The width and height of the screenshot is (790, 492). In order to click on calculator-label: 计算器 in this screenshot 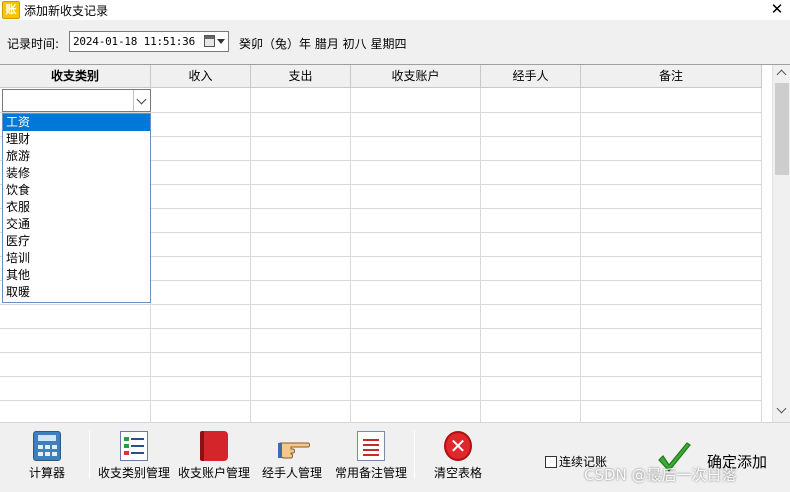, I will do `click(46, 473)`.